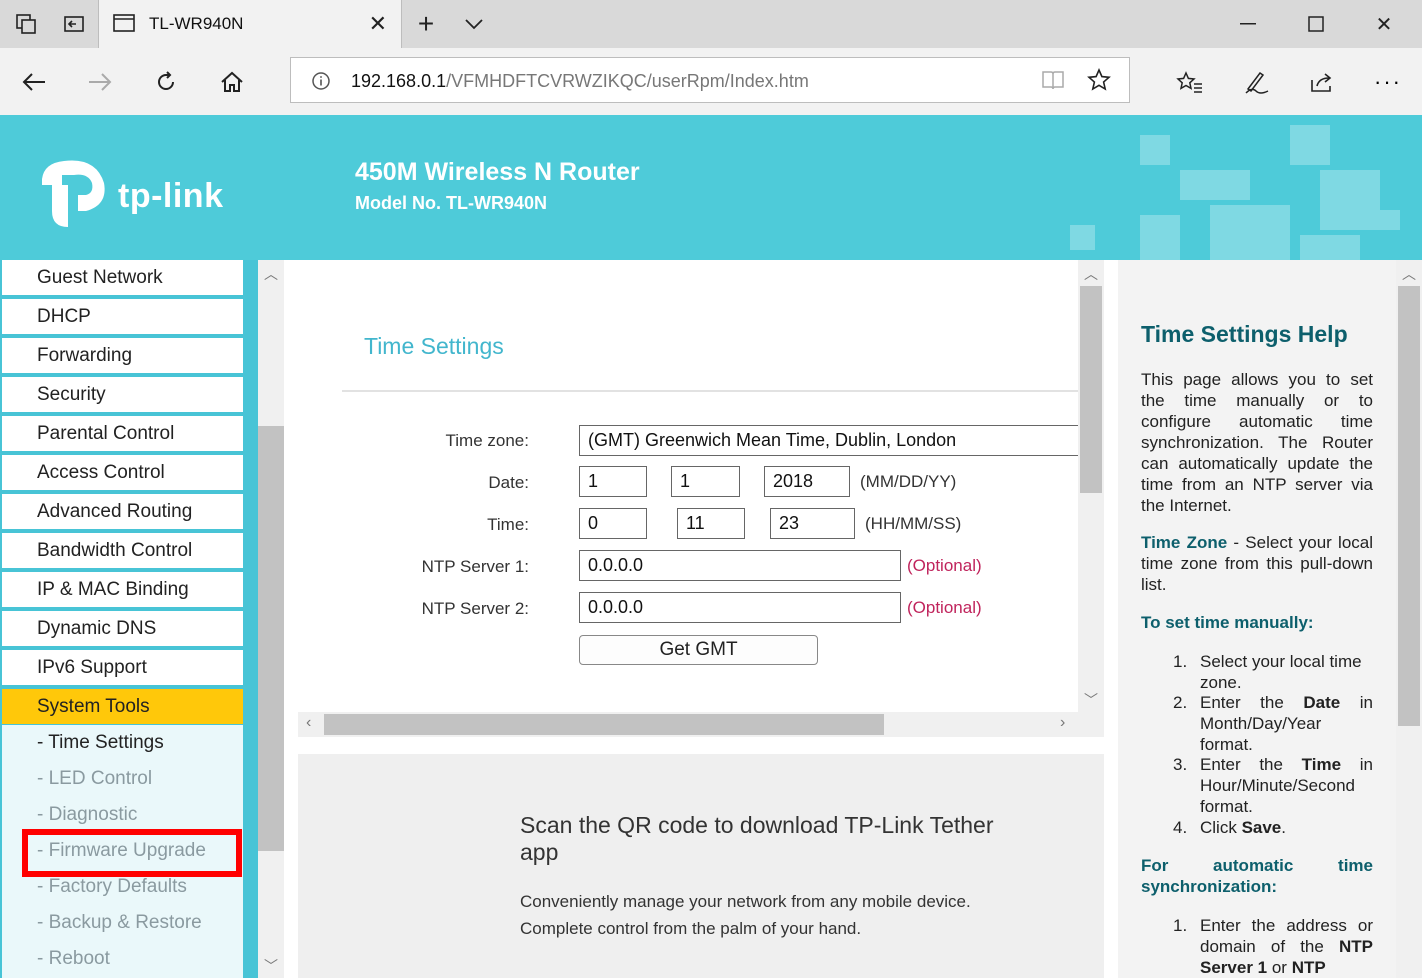 The image size is (1422, 978). I want to click on submenu-item-backup-restore: - Backup & Restore, so click(119, 923).